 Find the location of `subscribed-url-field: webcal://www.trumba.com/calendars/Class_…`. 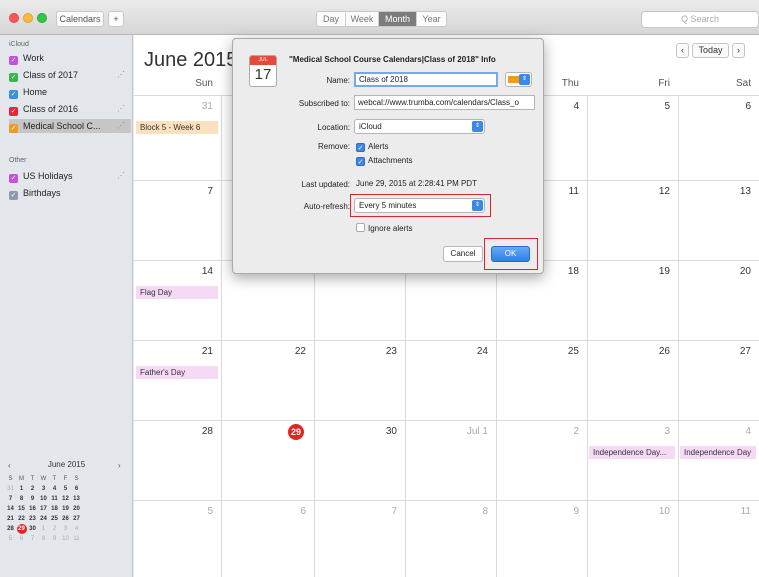

subscribed-url-field: webcal://www.trumba.com/calendars/Class_… is located at coordinates (444, 102).